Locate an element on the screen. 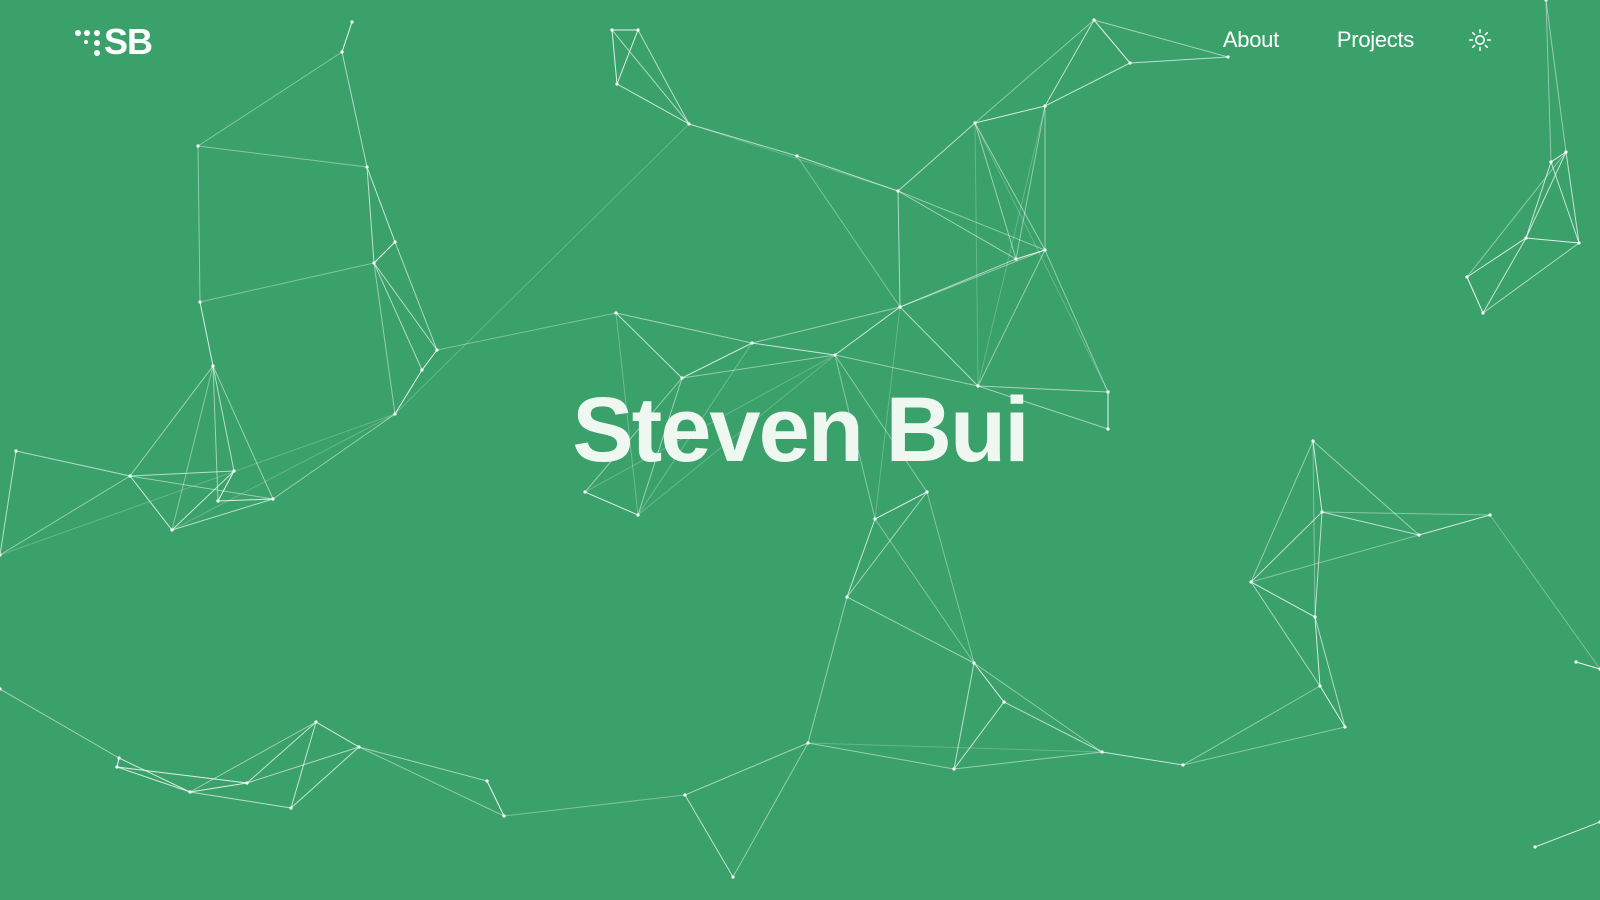 The image size is (1600, 900). logo-text: SB is located at coordinates (128, 41).